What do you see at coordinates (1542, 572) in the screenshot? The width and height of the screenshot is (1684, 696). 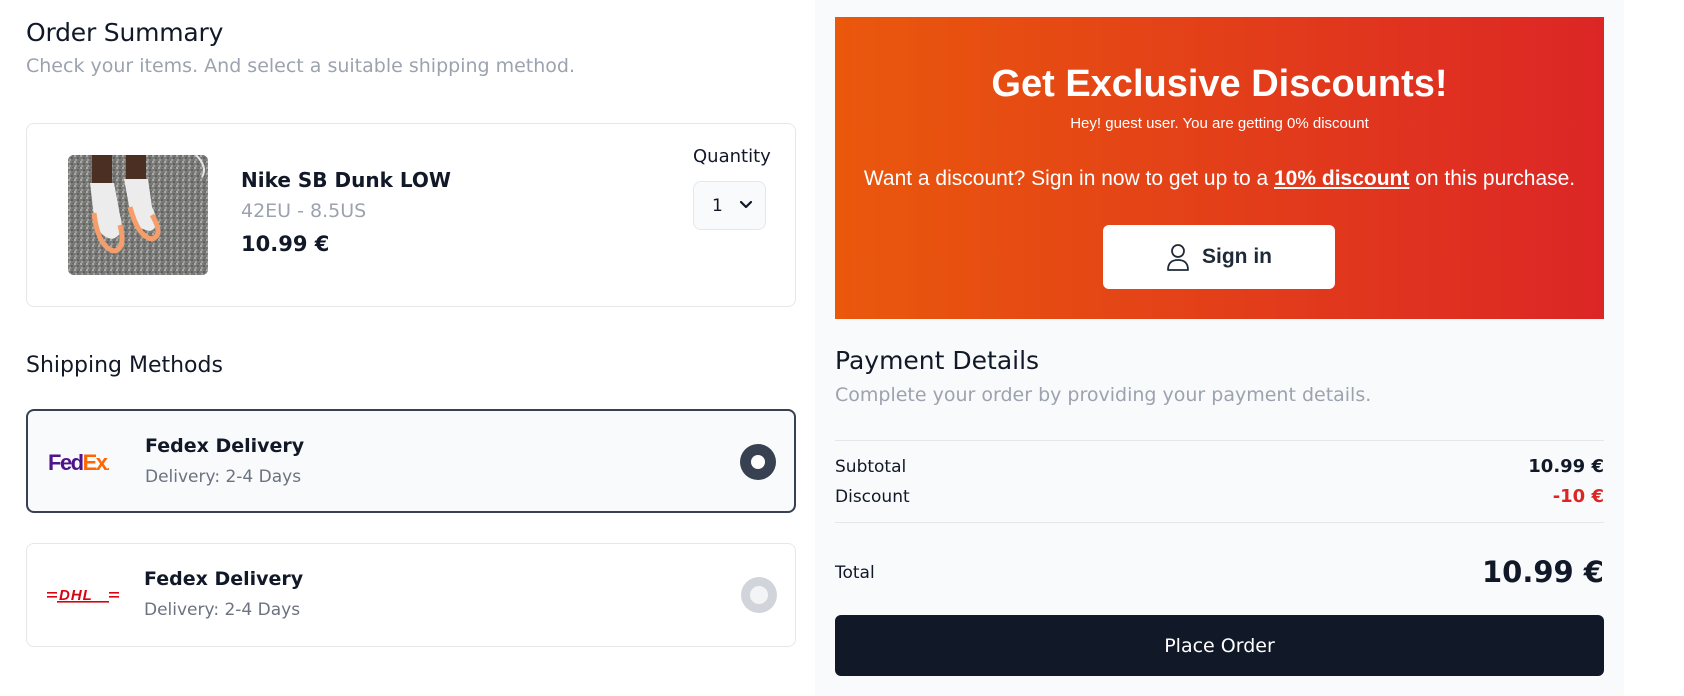 I see `total-value: 10.99 €` at bounding box center [1542, 572].